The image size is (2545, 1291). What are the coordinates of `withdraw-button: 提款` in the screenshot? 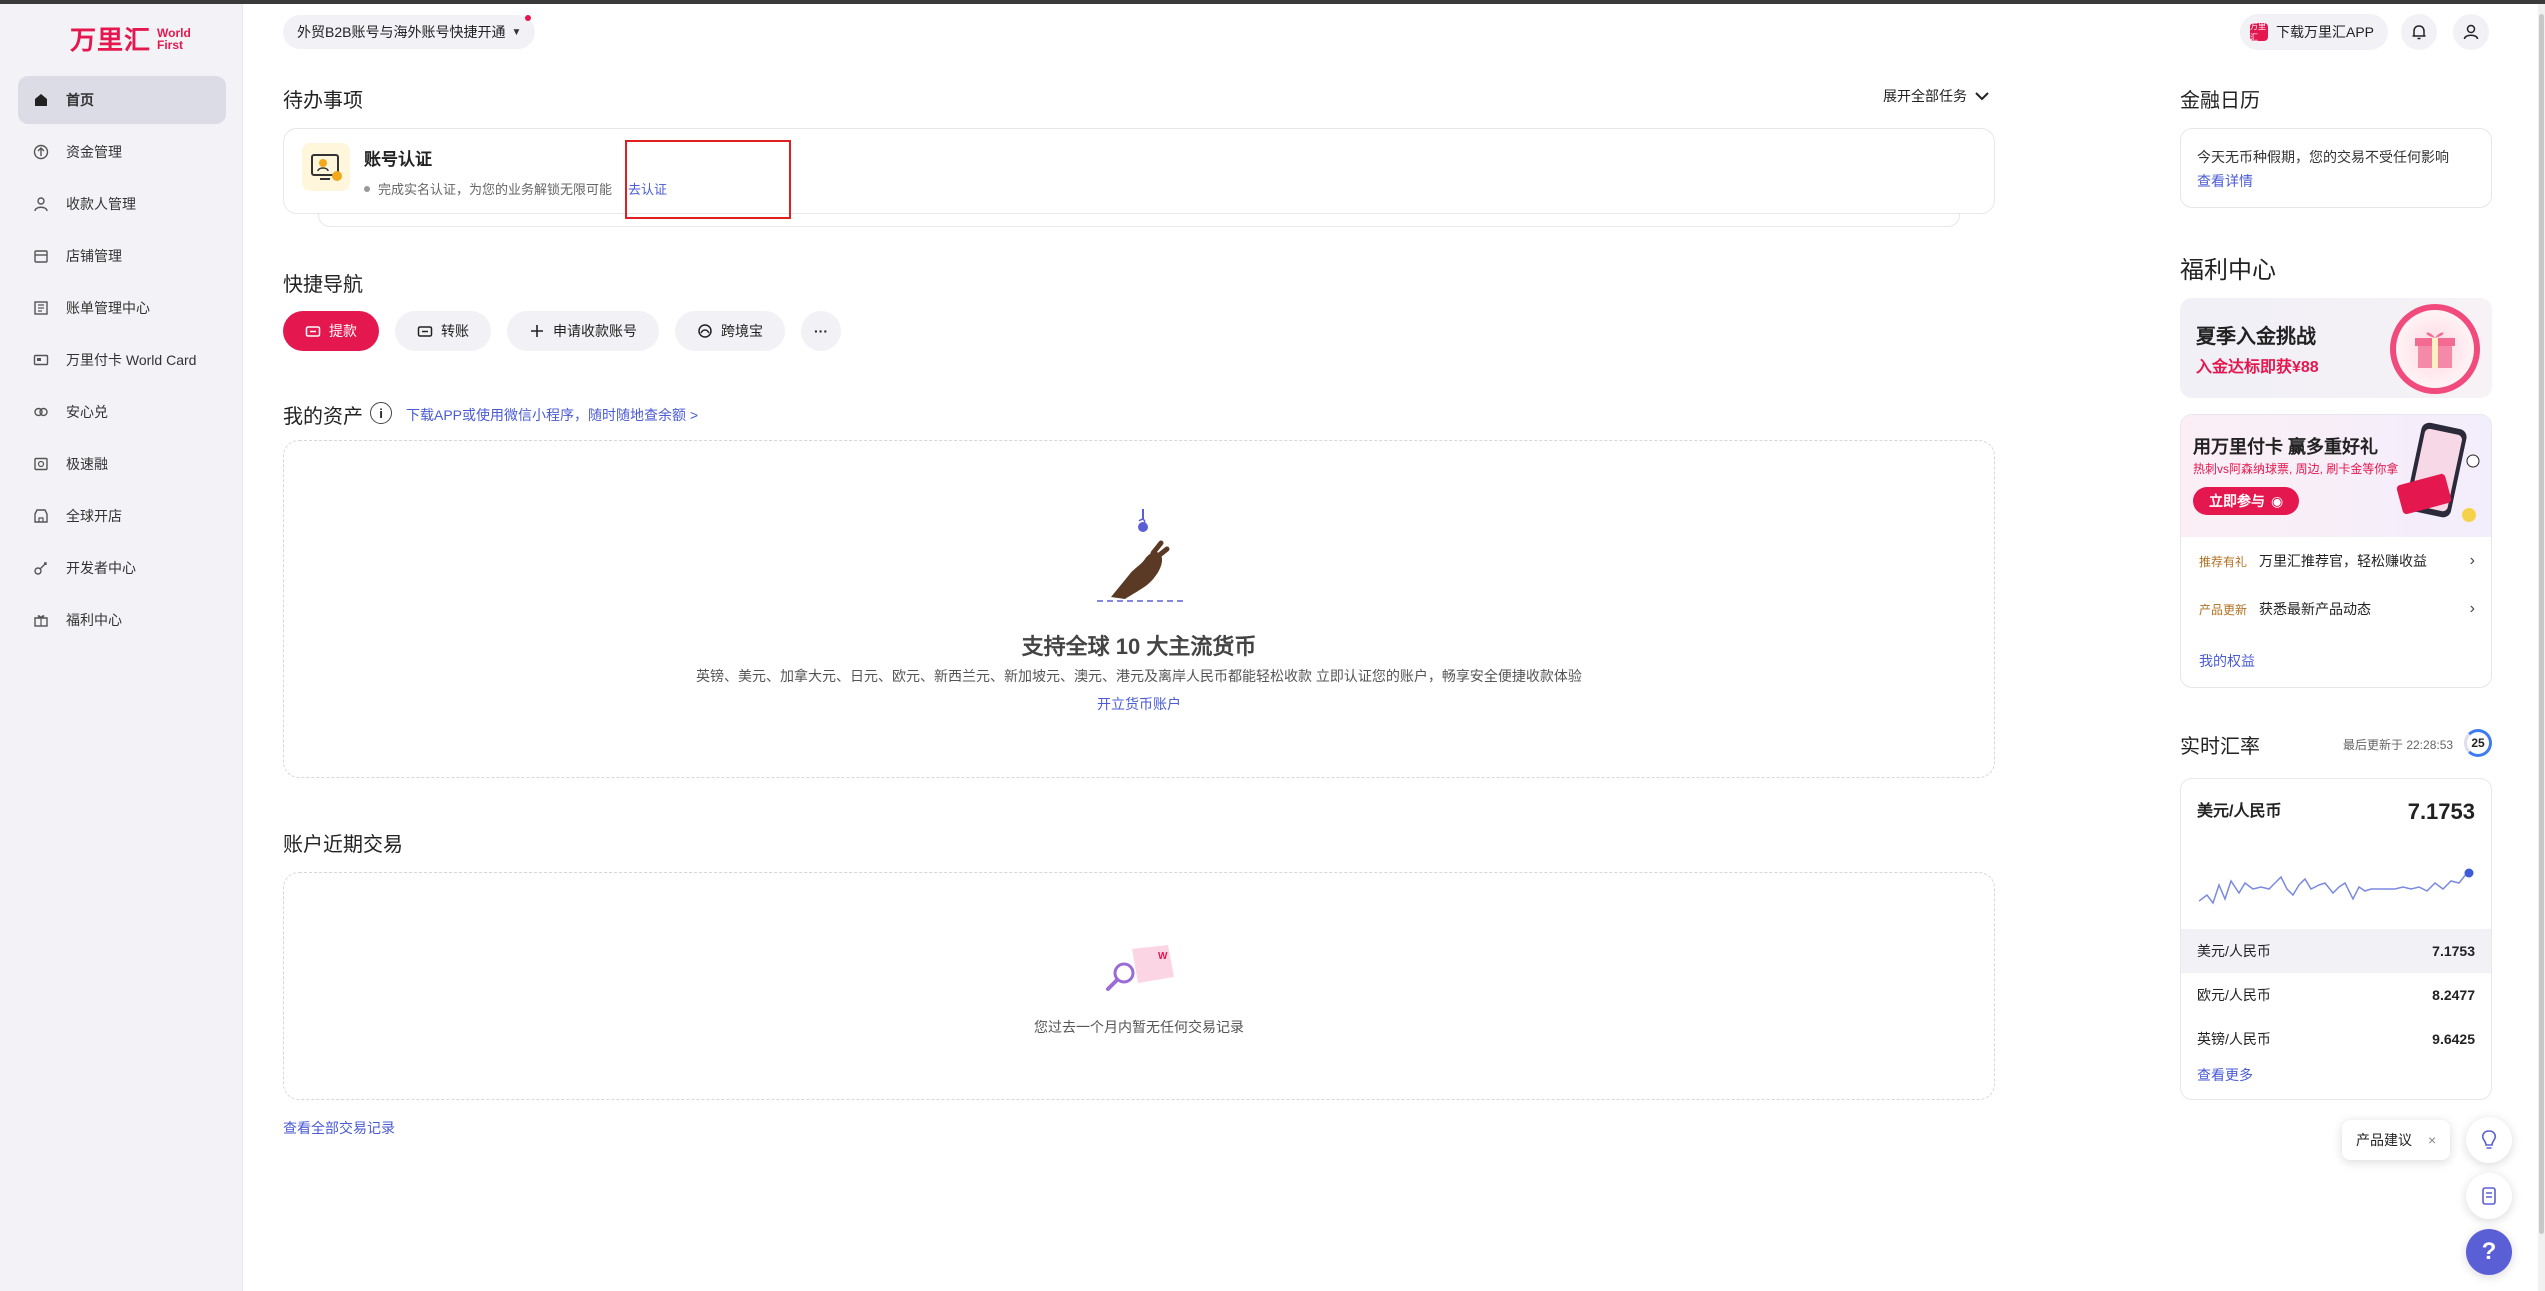 It's located at (331, 331).